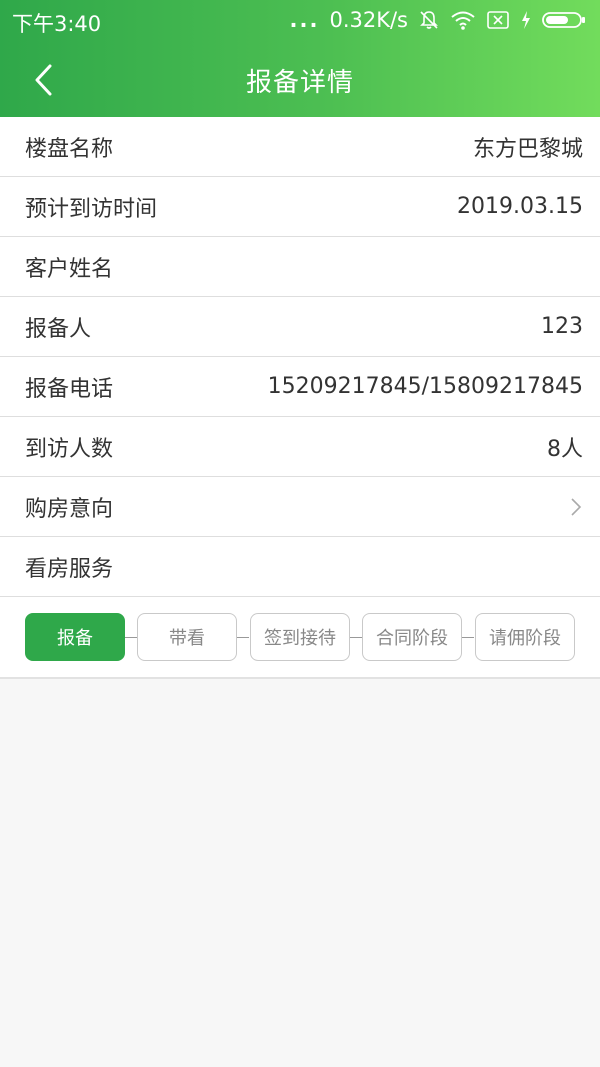 The image size is (600, 1067). I want to click on row-visit-time: 预计到访时间 2019.03.15, so click(300, 207).